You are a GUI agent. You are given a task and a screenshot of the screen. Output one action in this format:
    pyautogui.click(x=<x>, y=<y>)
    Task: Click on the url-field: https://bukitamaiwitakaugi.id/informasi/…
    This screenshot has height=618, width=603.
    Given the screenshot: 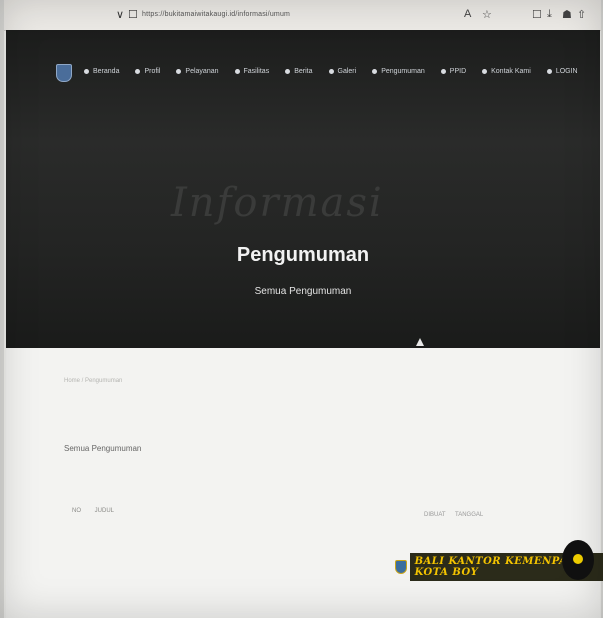 What is the action you would take?
    pyautogui.click(x=216, y=14)
    